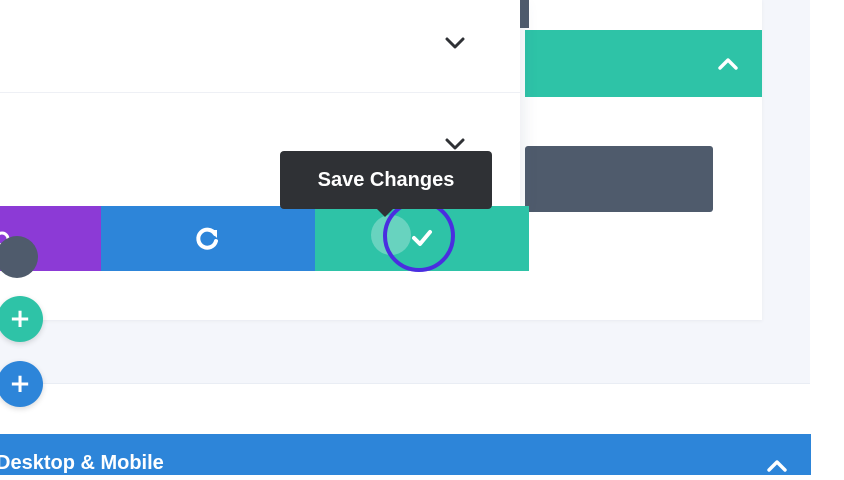 This screenshot has width=844, height=480. What do you see at coordinates (419, 236) in the screenshot?
I see `highlight-ring` at bounding box center [419, 236].